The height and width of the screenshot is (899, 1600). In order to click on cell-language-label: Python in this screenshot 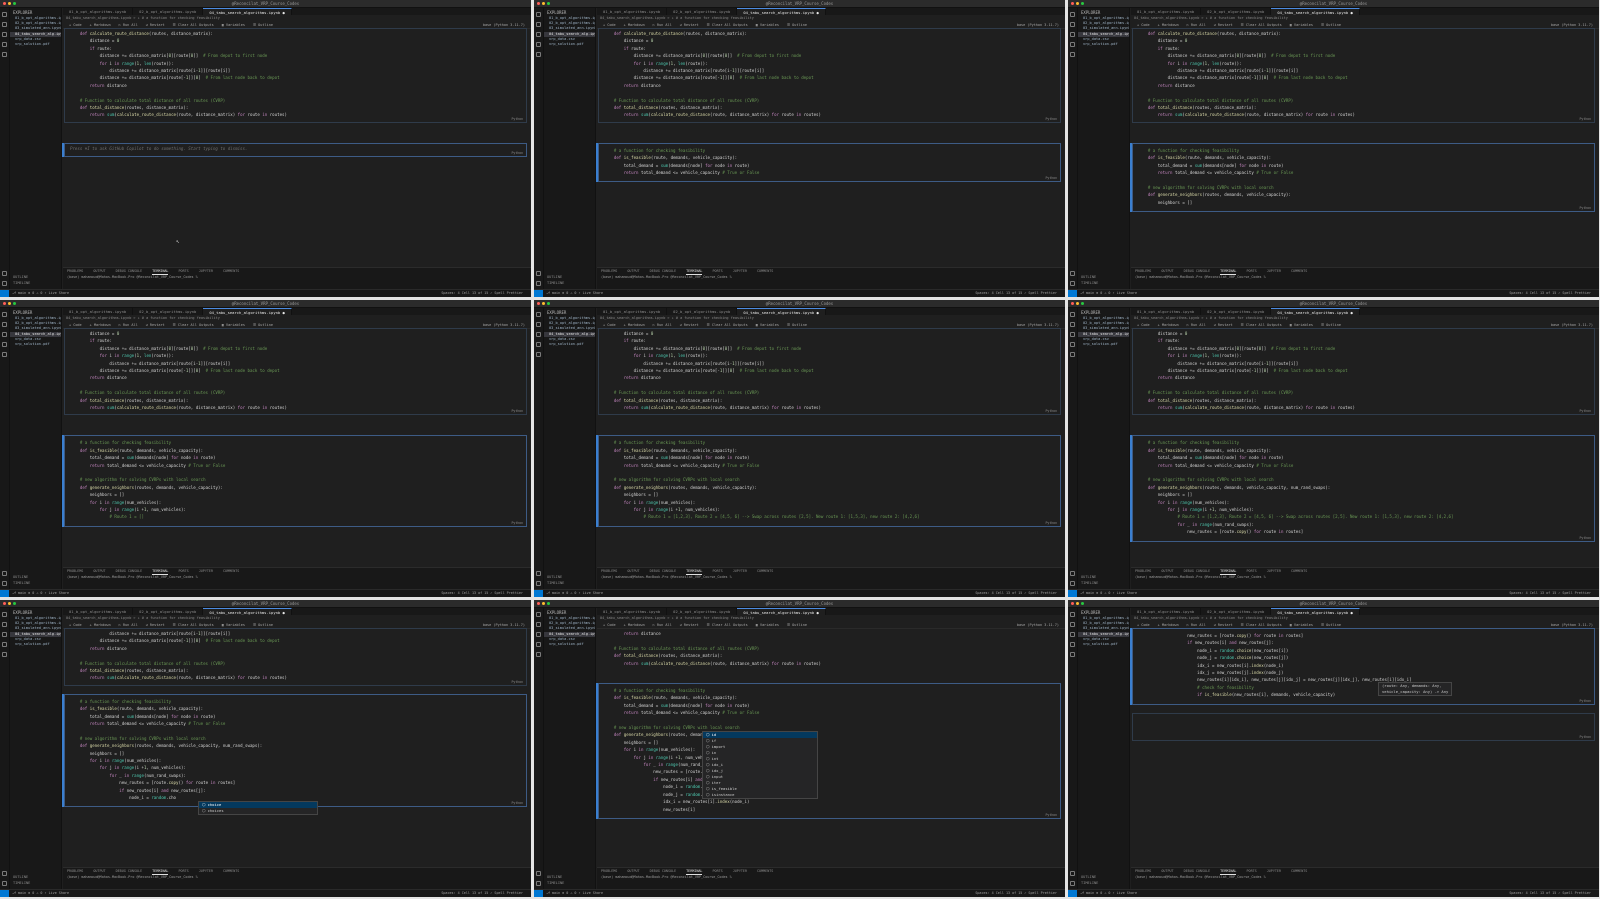, I will do `click(1051, 815)`.